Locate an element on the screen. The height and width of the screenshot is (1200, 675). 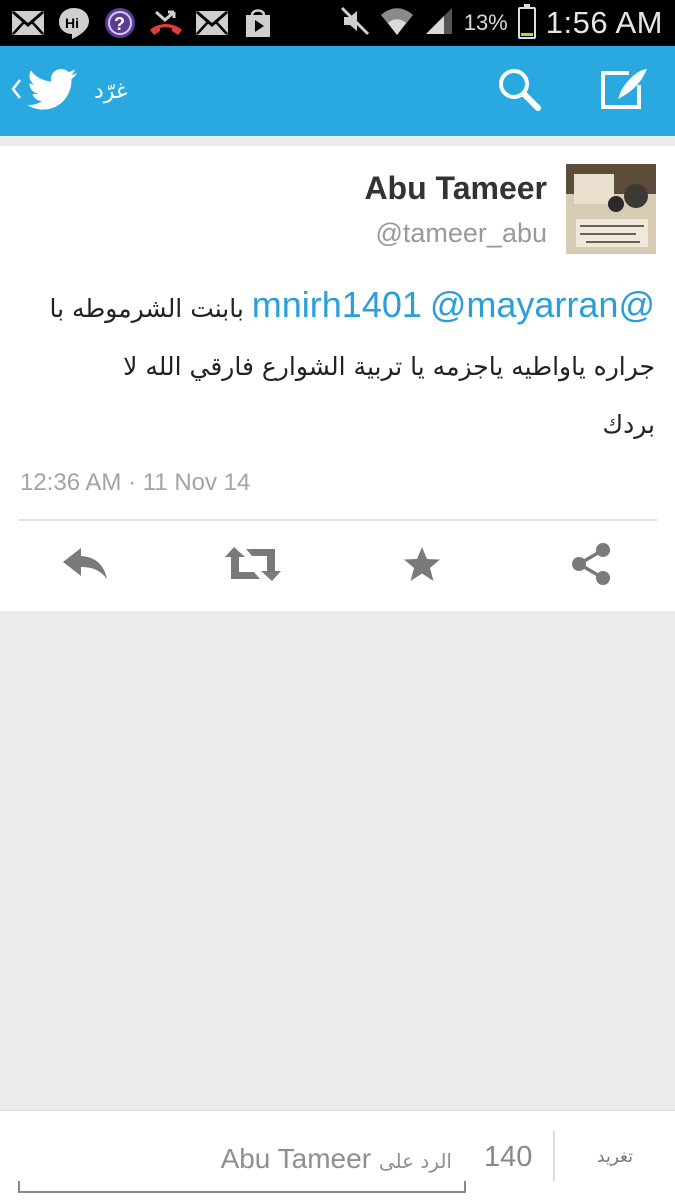
author-handle: @tameer_abu is located at coordinates (461, 233).